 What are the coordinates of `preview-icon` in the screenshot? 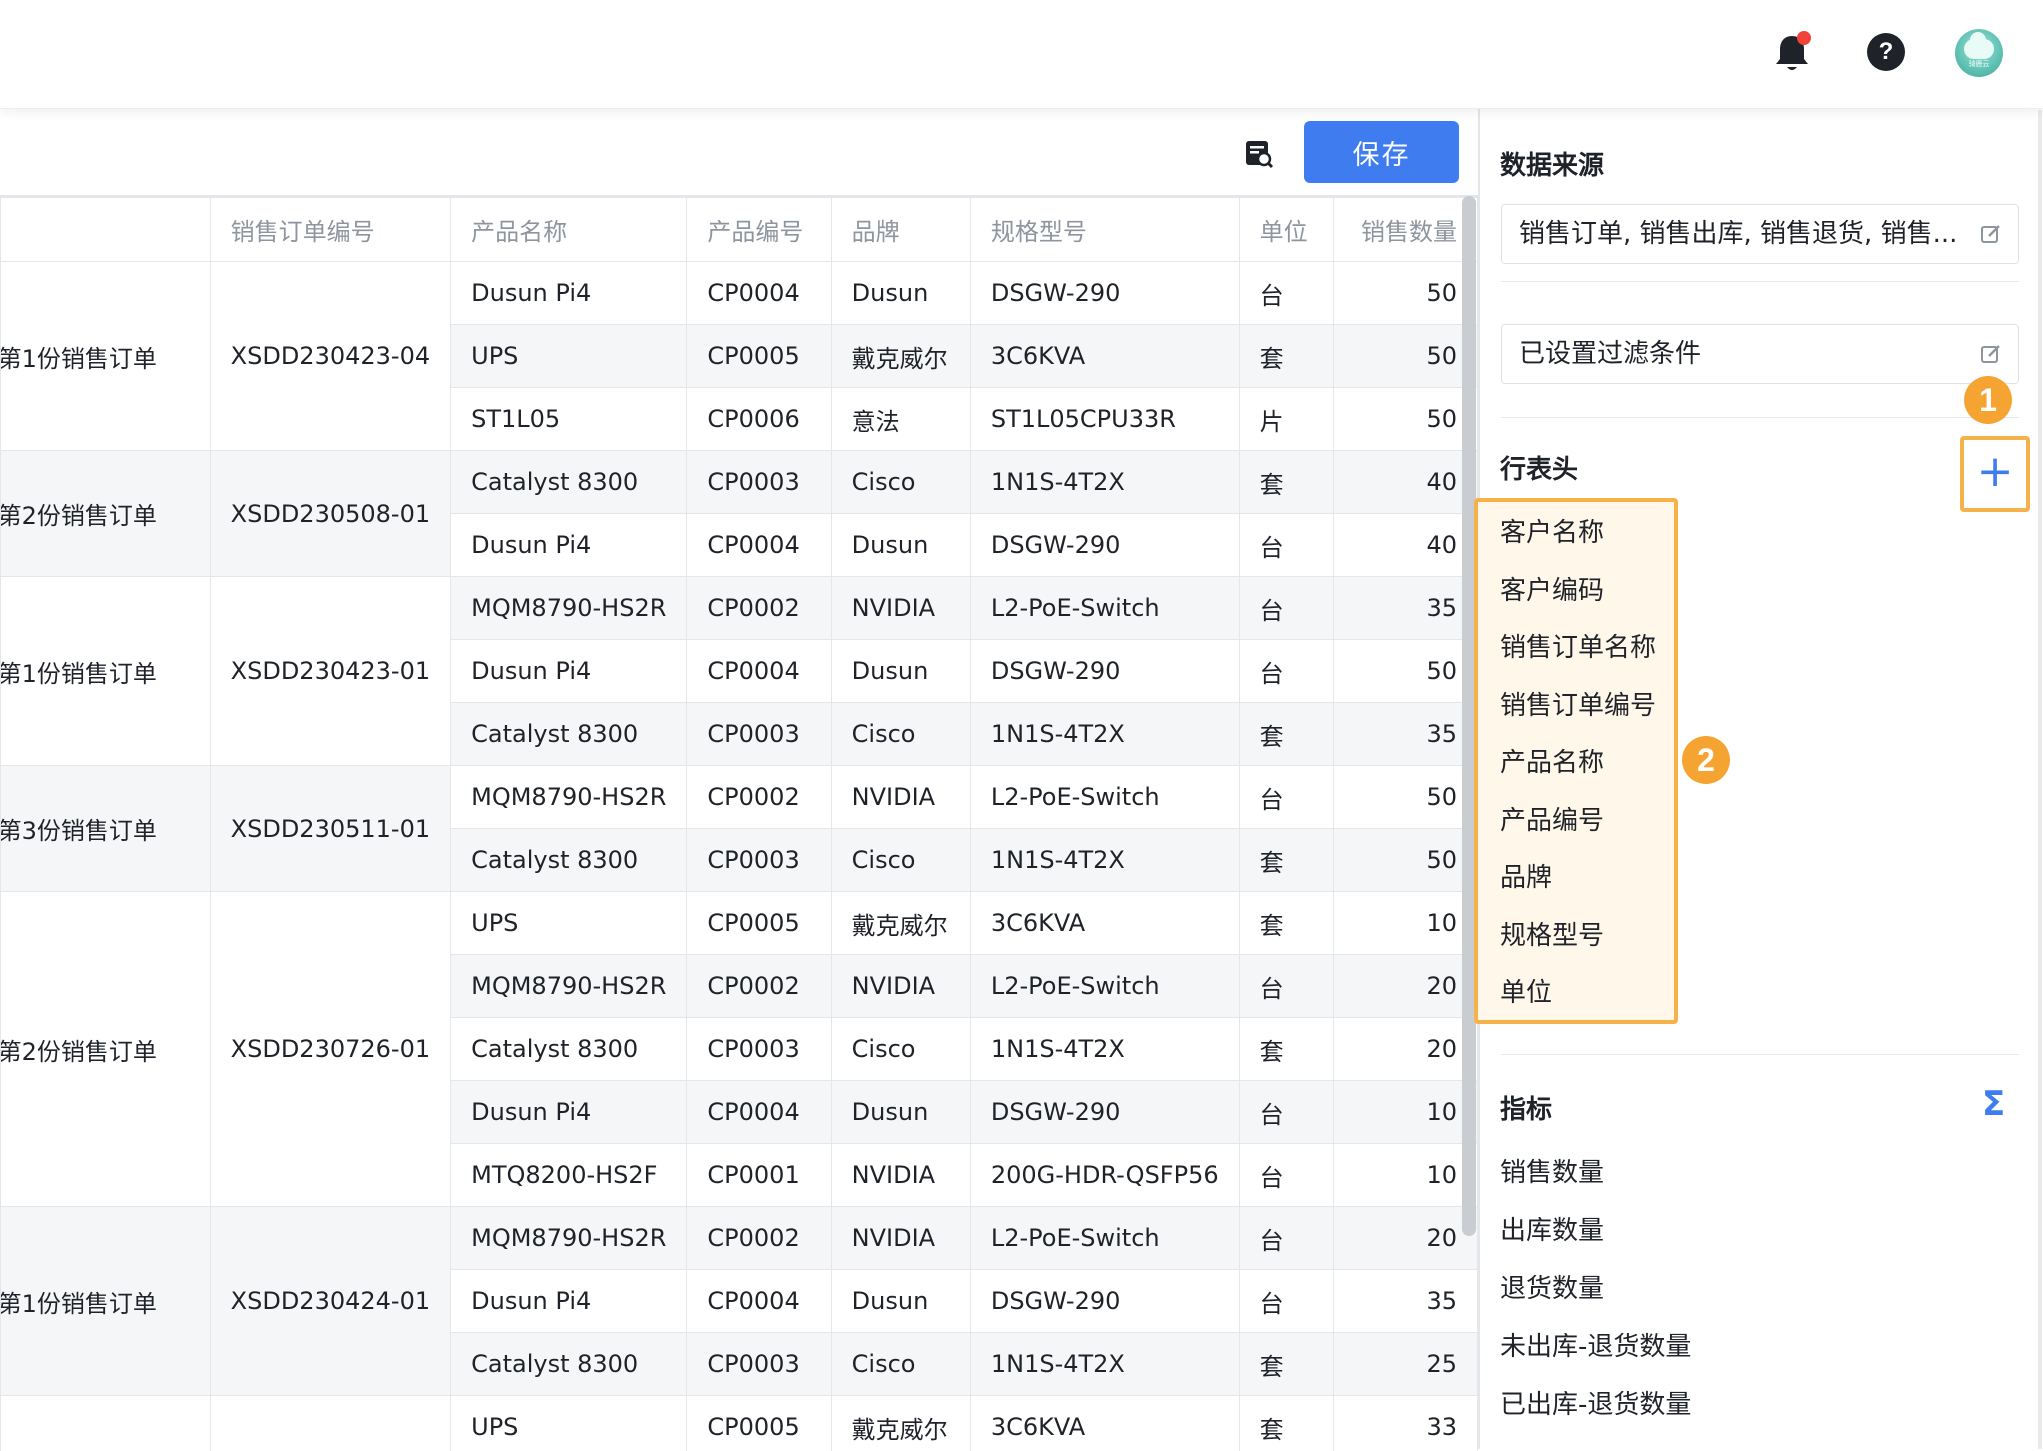 It's located at (1259, 154).